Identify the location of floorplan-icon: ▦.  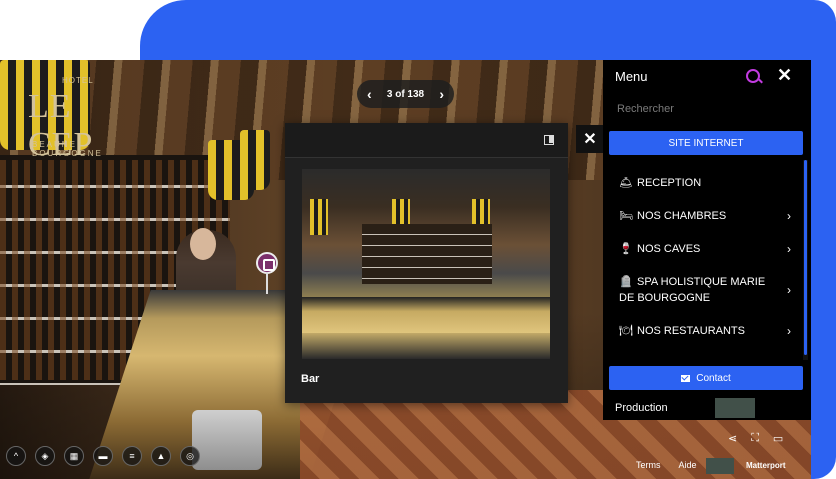
(74, 456).